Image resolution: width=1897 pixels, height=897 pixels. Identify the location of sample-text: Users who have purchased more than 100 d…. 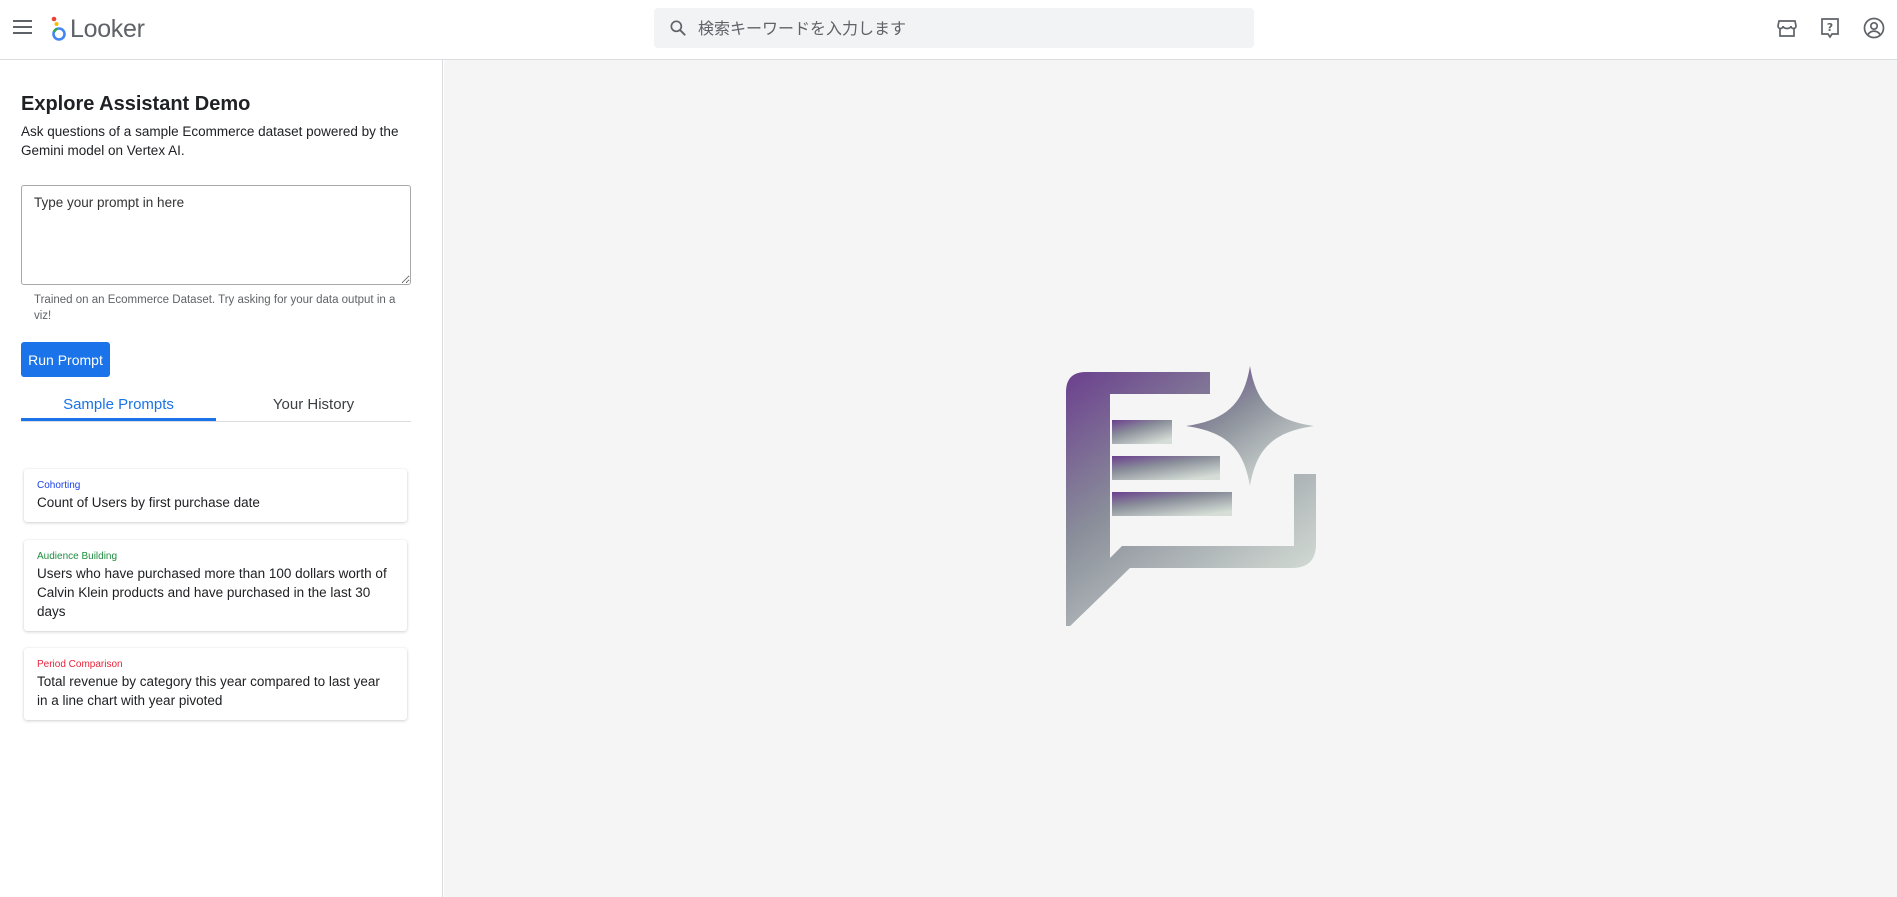
(212, 592).